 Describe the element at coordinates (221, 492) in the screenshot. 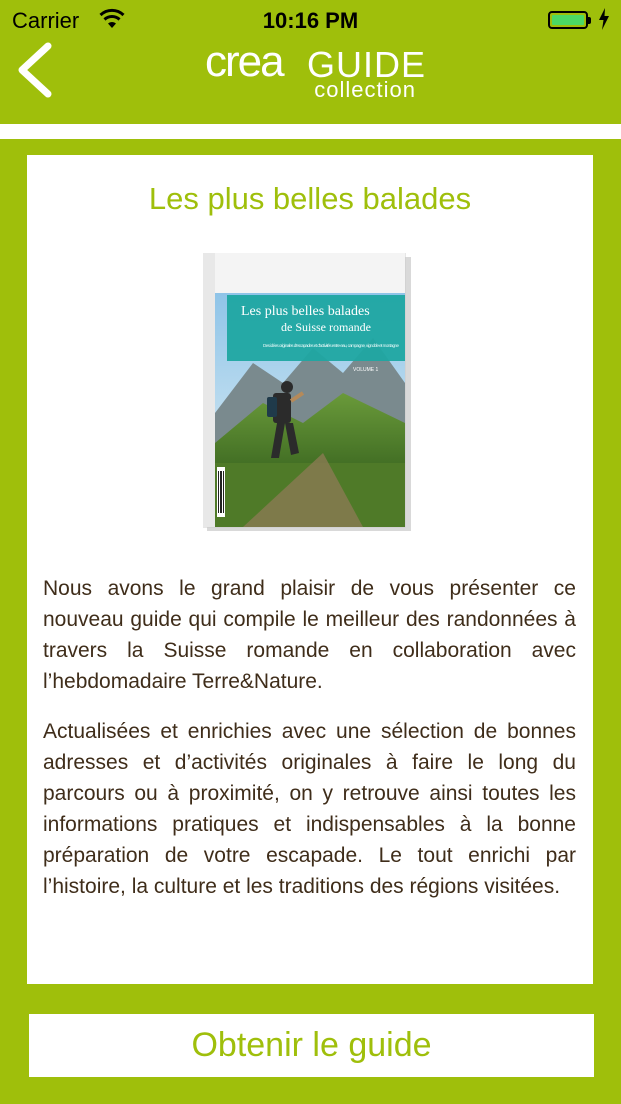

I see `barcode-graphic` at that location.